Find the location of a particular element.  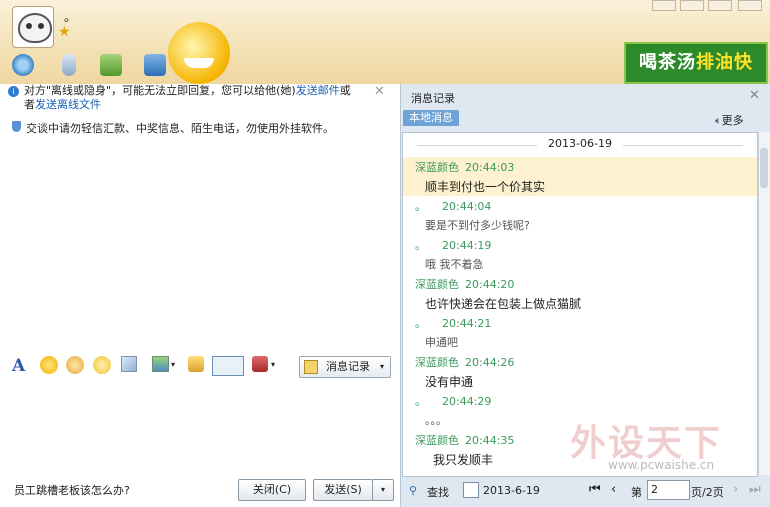

input-toolbar: A ▾ ▾ 消息记录 ▾ is located at coordinates (200, 367).